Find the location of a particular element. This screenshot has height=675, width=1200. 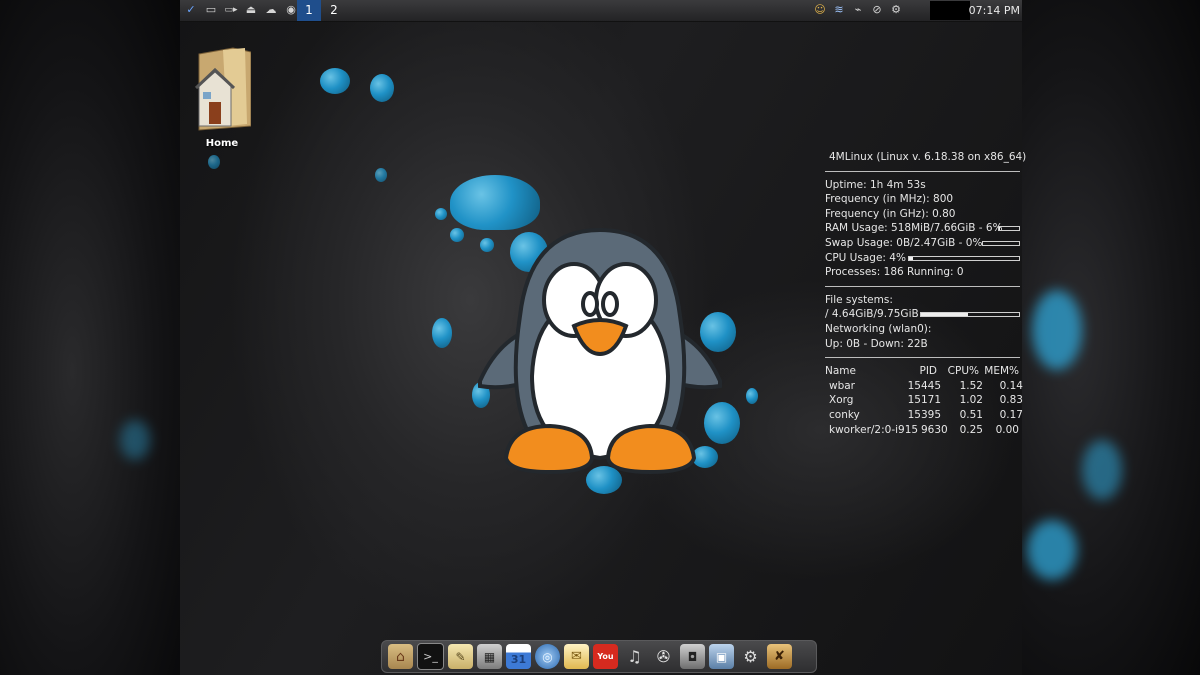

proc-mem: 0.17 is located at coordinates (1011, 414).